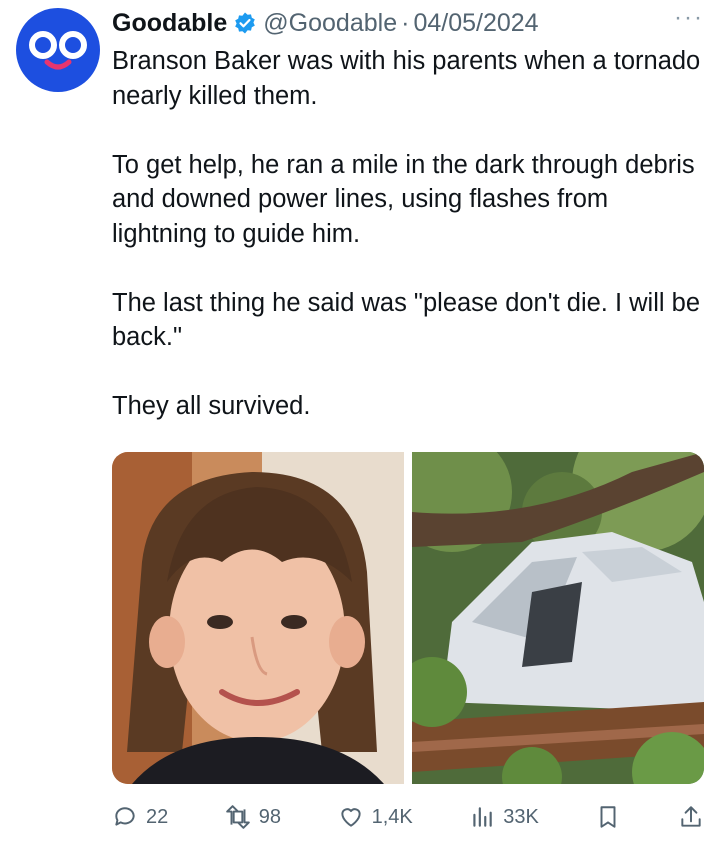 The image size is (720, 841). I want to click on post-header: Goodable @Goodable · 04/05/2024, so click(408, 23).